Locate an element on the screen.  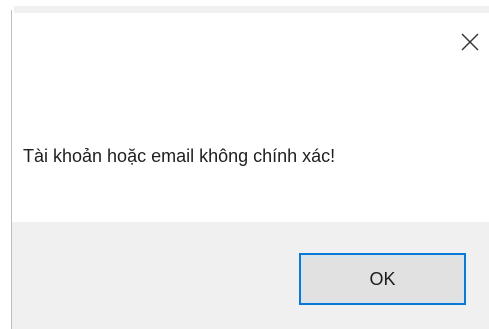
ok-button: OK is located at coordinates (382, 279).